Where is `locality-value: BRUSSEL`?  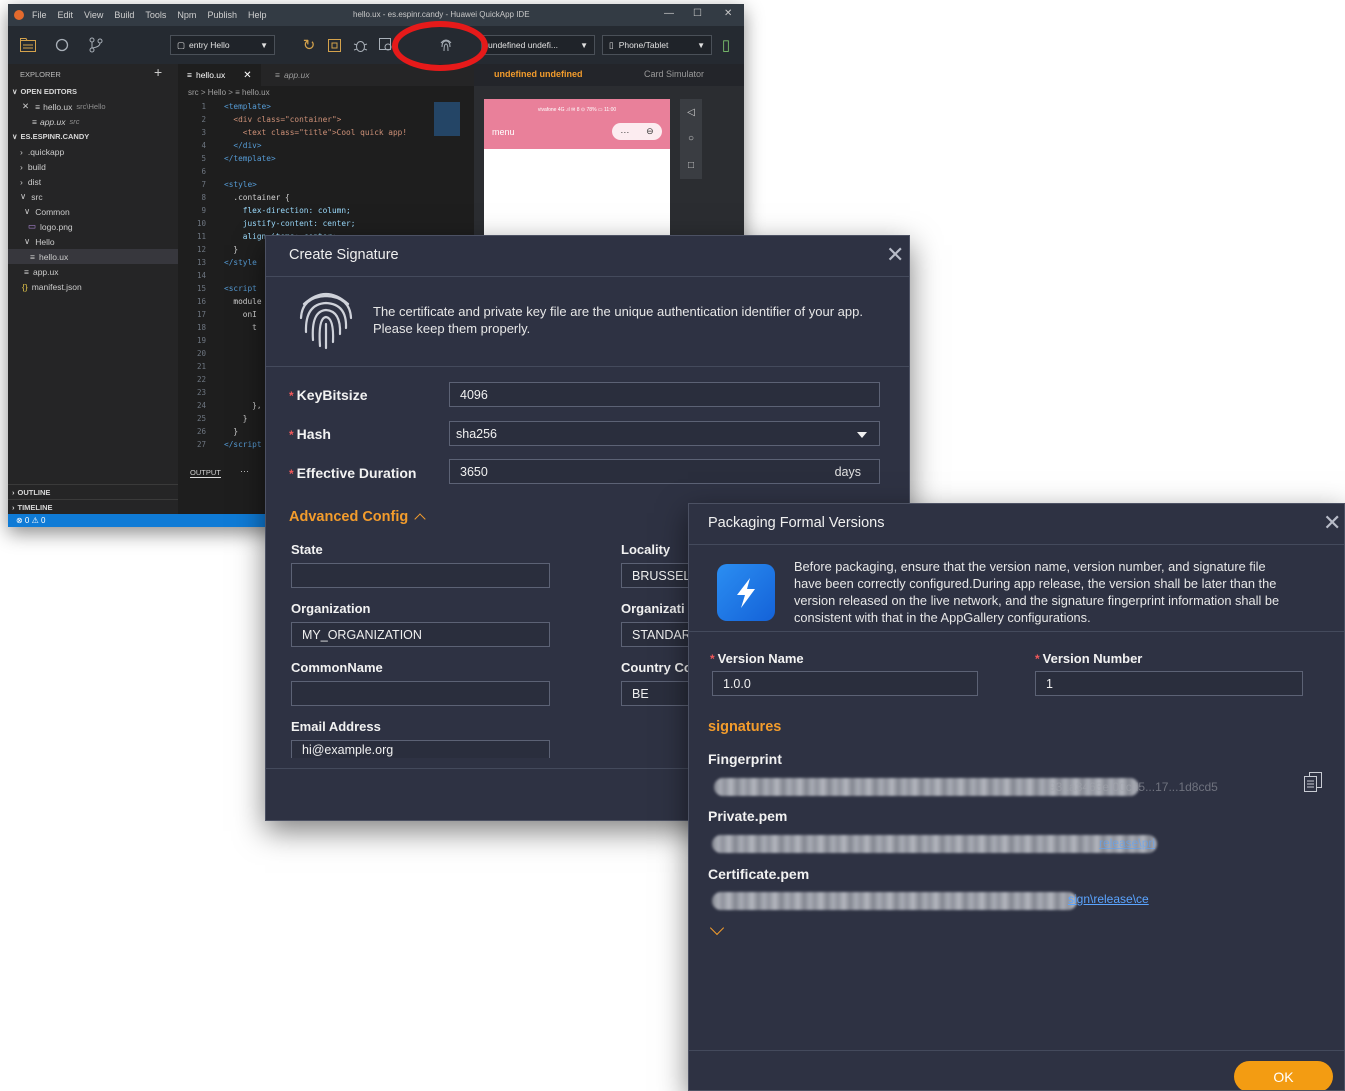 locality-value: BRUSSEL is located at coordinates (661, 575).